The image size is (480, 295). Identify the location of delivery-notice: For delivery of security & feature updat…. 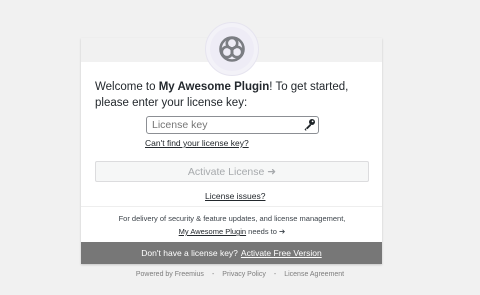
(232, 225).